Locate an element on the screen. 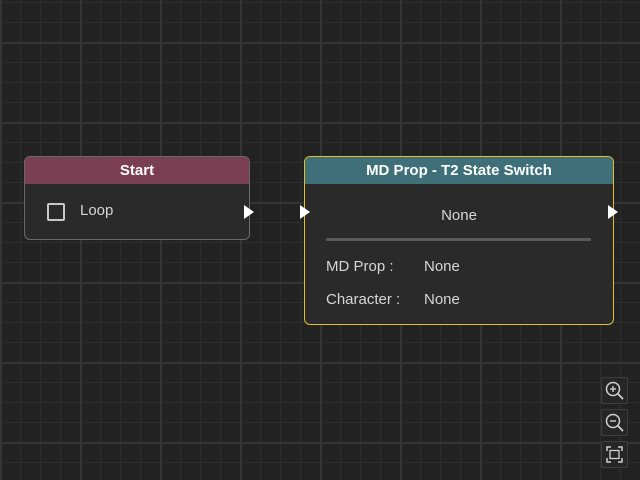  start-node-title: Start is located at coordinates (137, 170).